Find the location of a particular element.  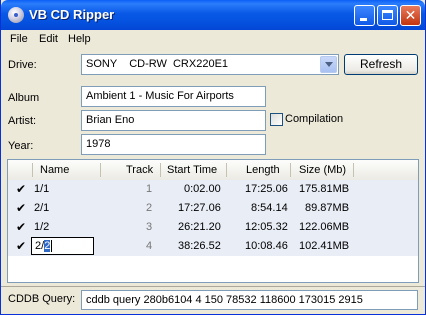

column-length: Length is located at coordinates (263, 170).